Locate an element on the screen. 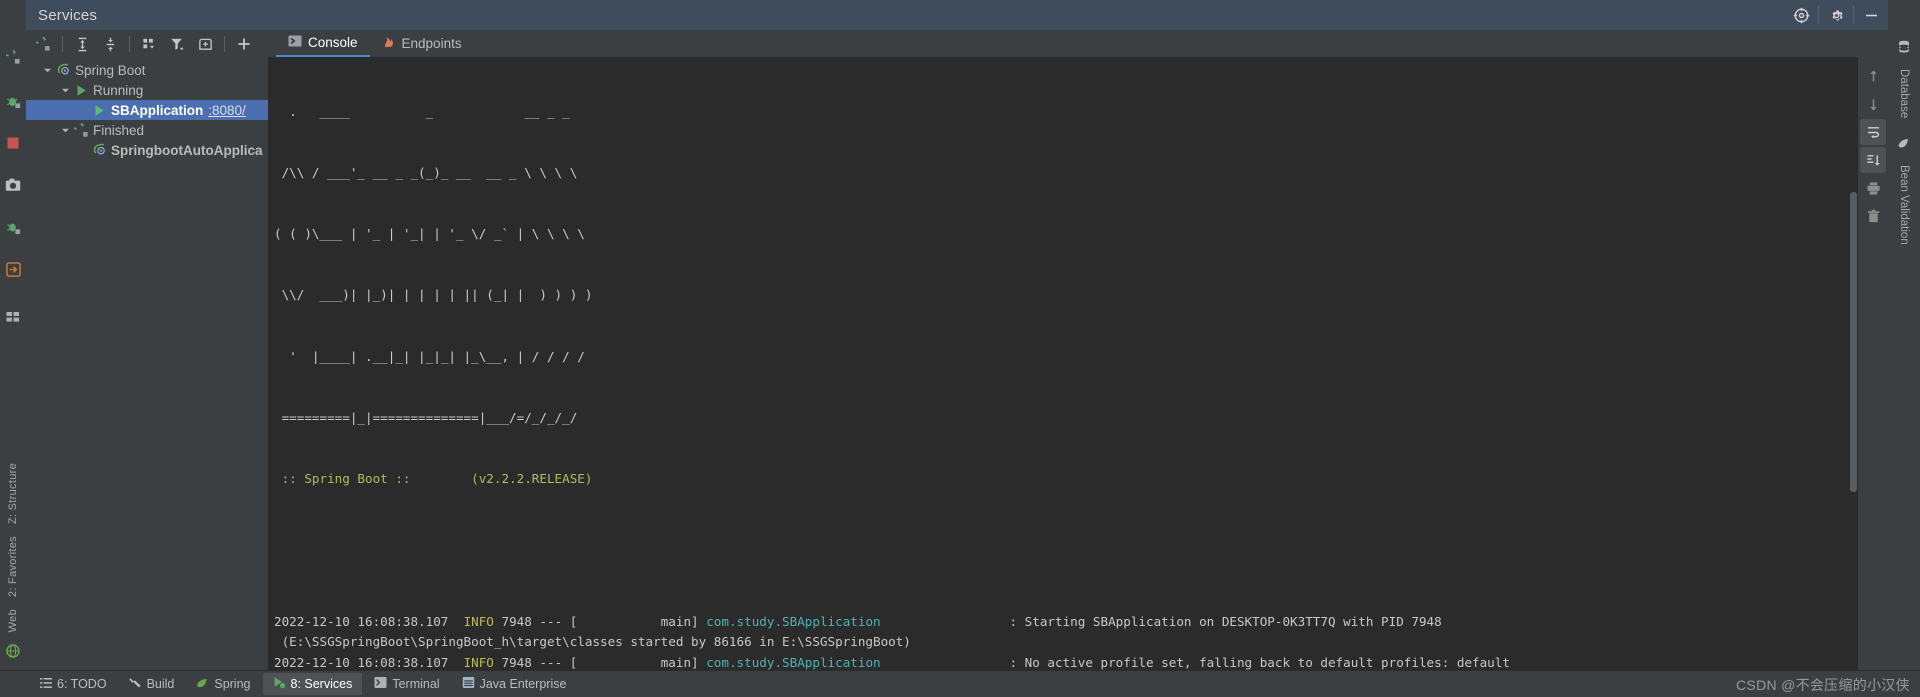 This screenshot has height=697, width=1920. spring-leaf-icon is located at coordinates (202, 684).